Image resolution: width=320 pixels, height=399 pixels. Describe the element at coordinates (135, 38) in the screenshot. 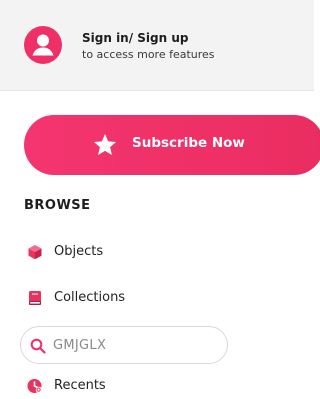

I see `sign-in-link: Sign in/ Sign up` at that location.